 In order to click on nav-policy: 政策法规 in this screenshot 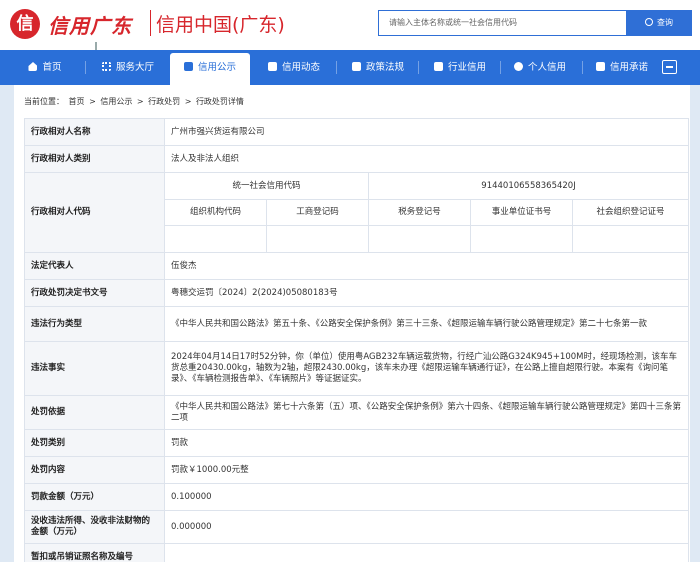, I will do `click(378, 67)`.